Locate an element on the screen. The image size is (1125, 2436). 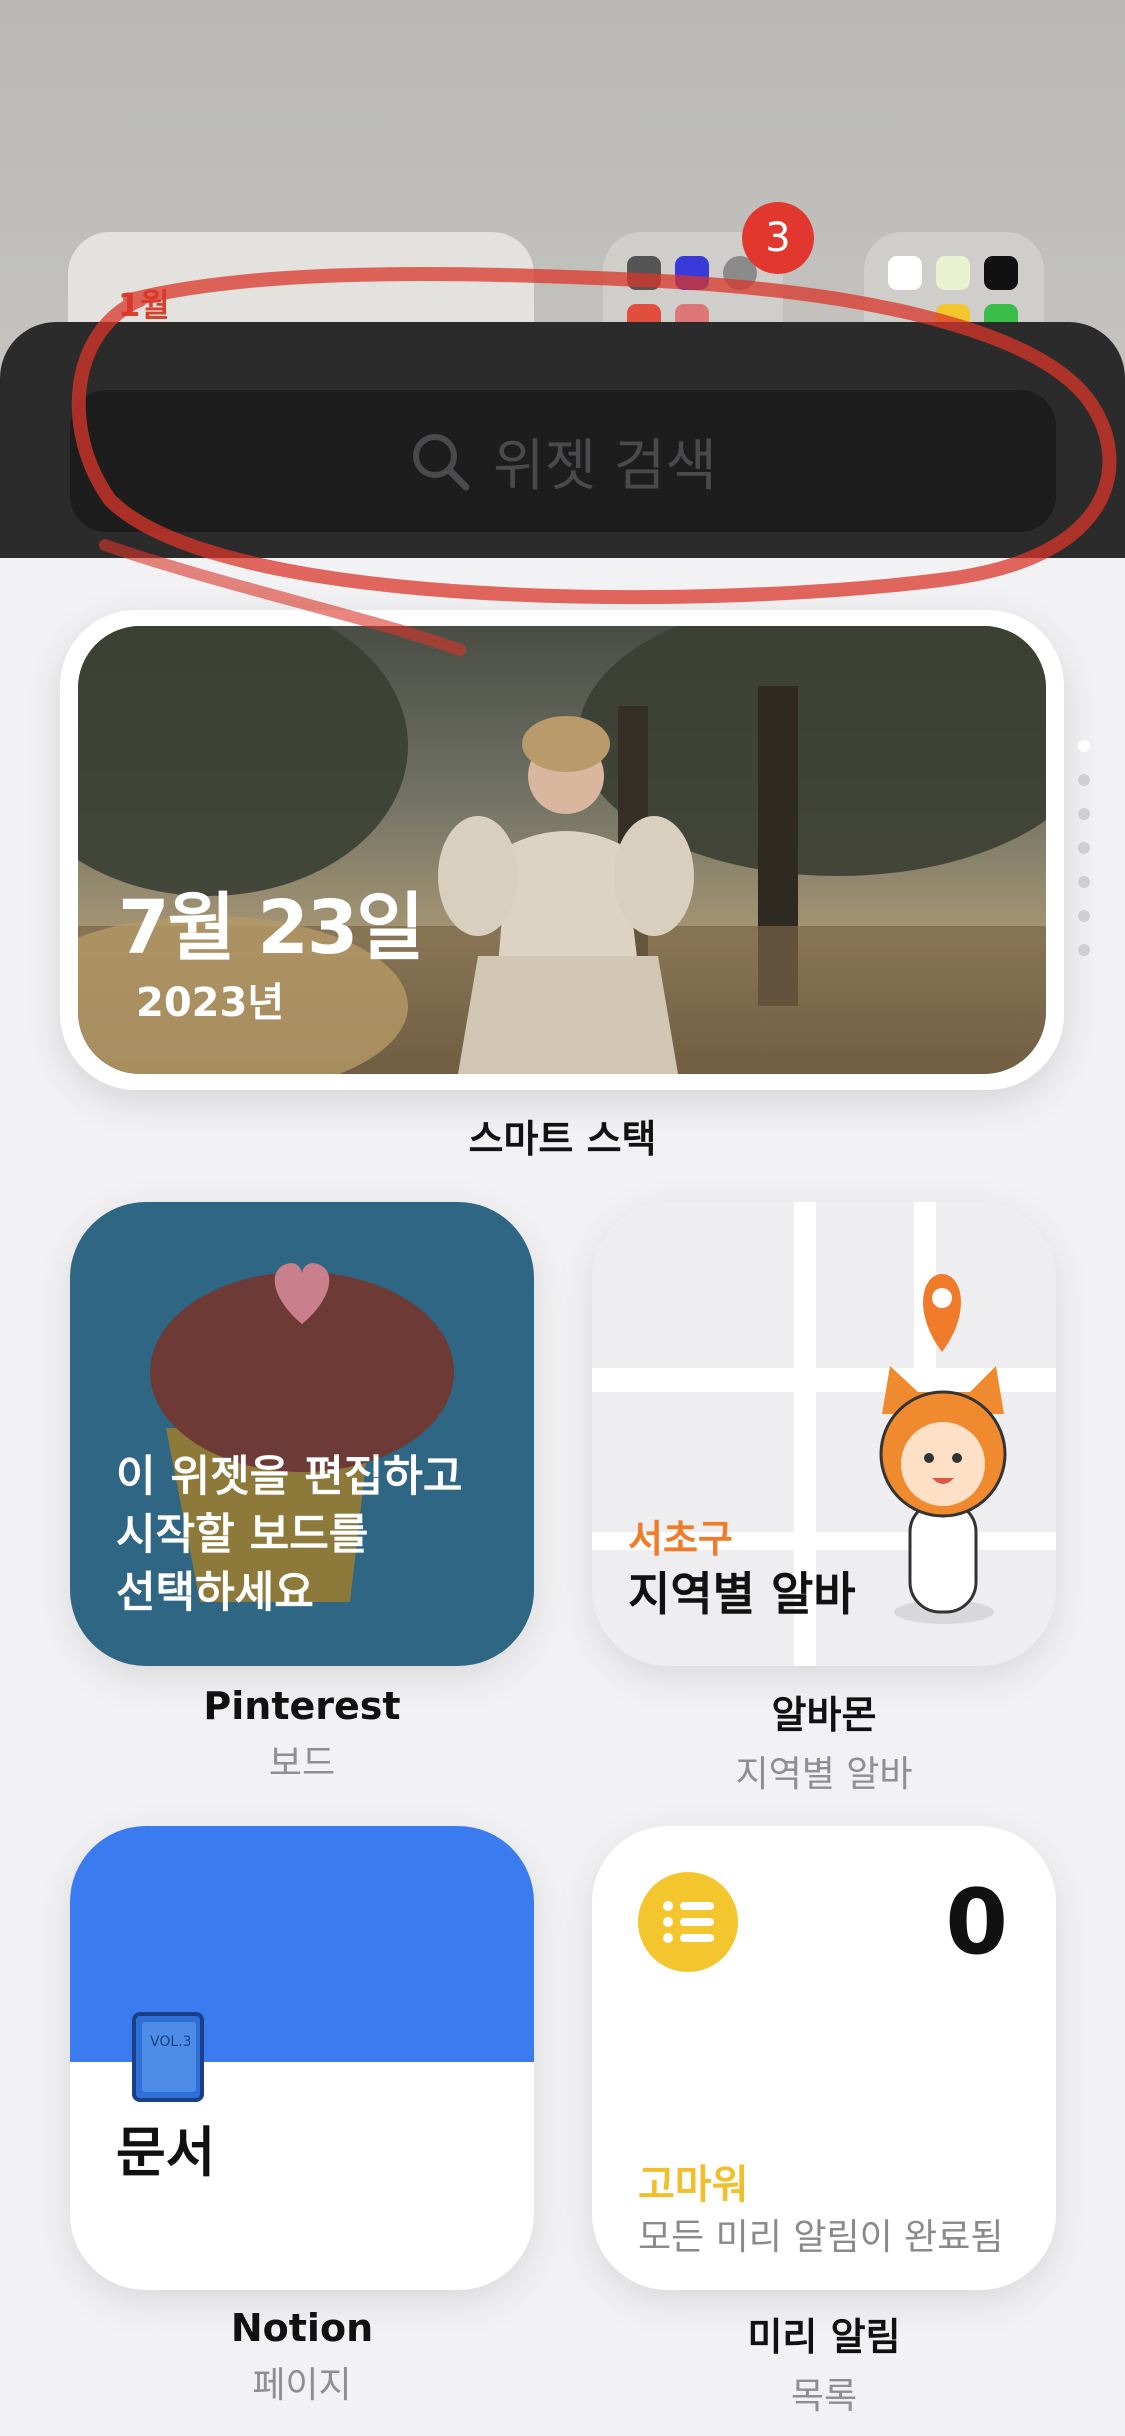
pinterest-widget-caption: Pinterest 보드 is located at coordinates (302, 1735).